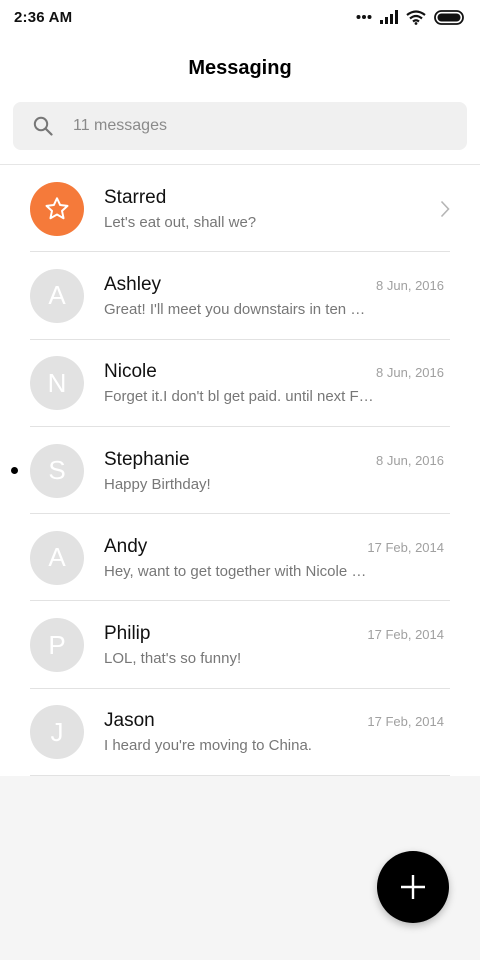 The height and width of the screenshot is (960, 480). What do you see at coordinates (389, 17) in the screenshot?
I see `signal-icon` at bounding box center [389, 17].